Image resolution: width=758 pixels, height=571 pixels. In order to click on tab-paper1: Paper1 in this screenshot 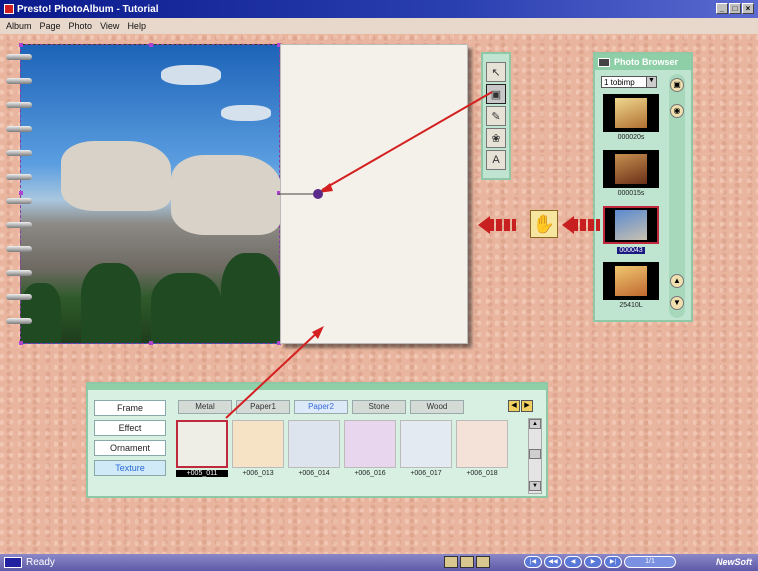, I will do `click(263, 407)`.